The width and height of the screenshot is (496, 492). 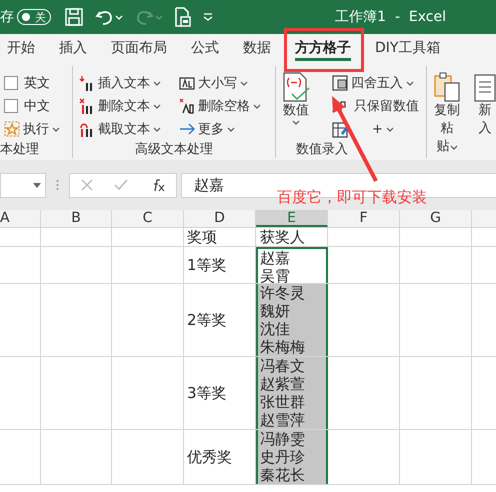 I want to click on table-cell: 赵嘉 吴霄, so click(x=292, y=265).